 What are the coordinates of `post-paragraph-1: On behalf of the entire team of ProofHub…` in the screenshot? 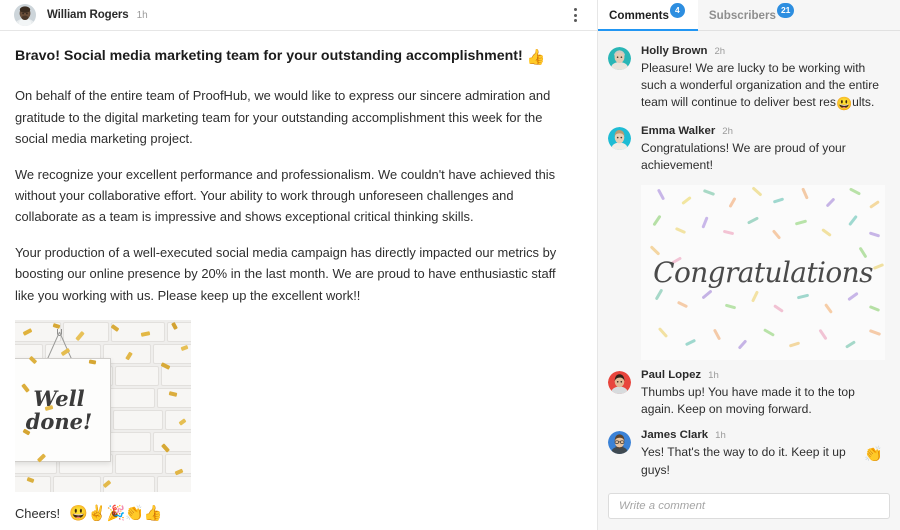 It's located at (283, 117).